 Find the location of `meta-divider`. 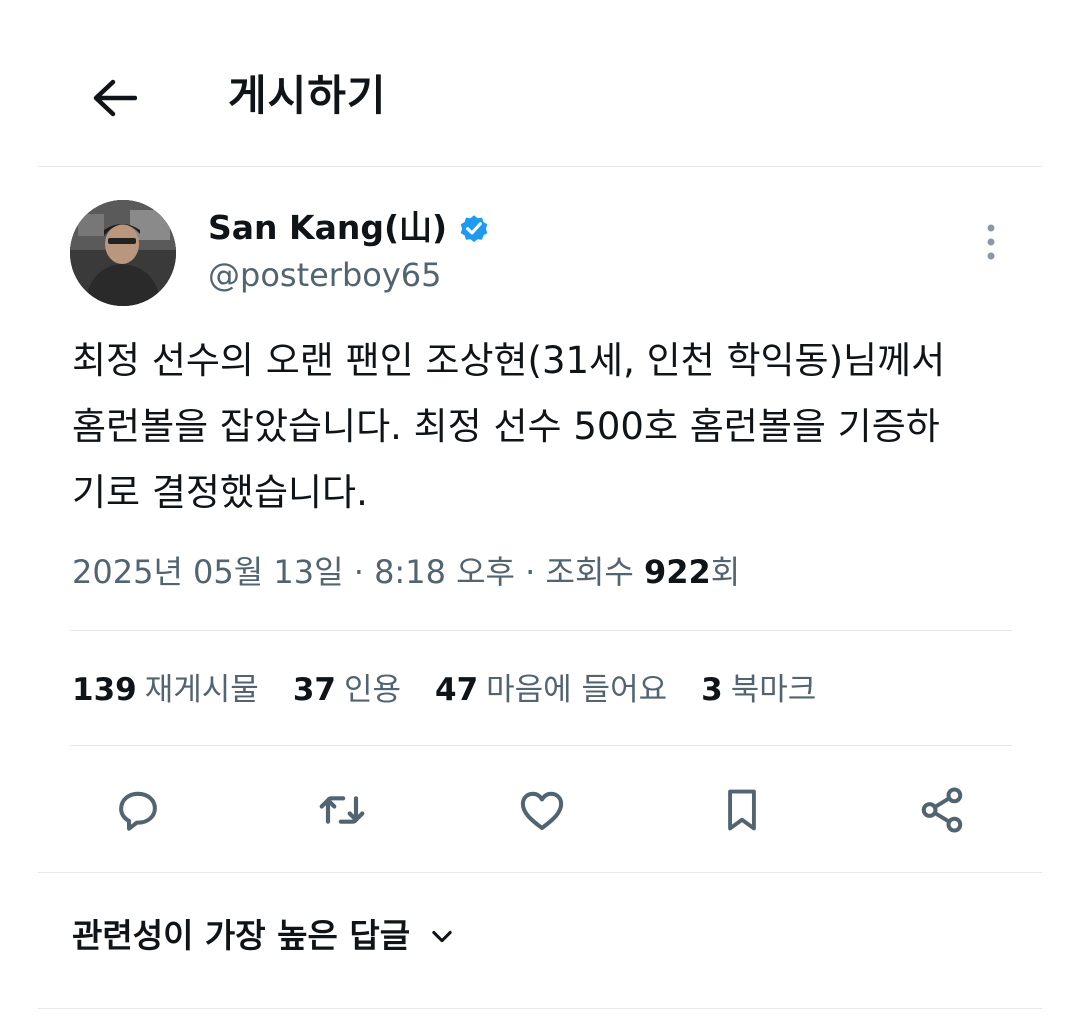

meta-divider is located at coordinates (541, 630).